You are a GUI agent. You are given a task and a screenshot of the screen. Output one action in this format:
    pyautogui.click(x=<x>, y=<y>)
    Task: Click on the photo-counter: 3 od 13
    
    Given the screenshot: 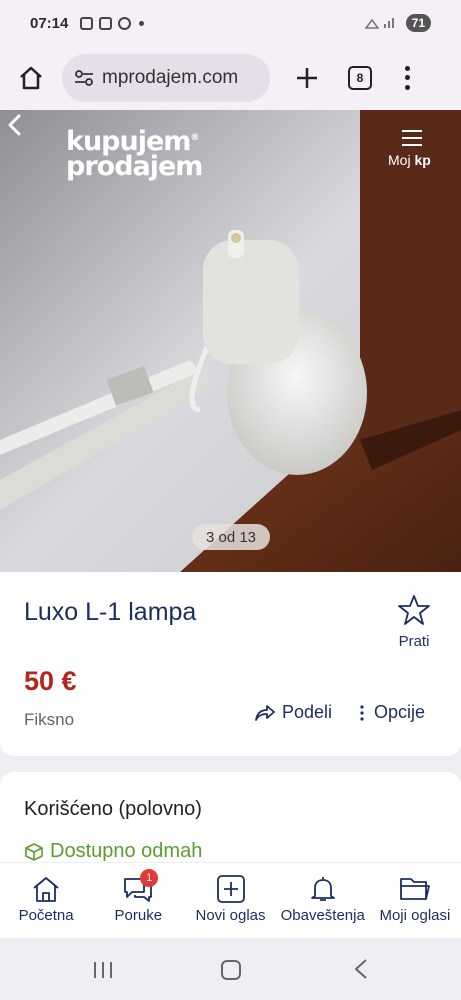 What is the action you would take?
    pyautogui.click(x=231, y=537)
    